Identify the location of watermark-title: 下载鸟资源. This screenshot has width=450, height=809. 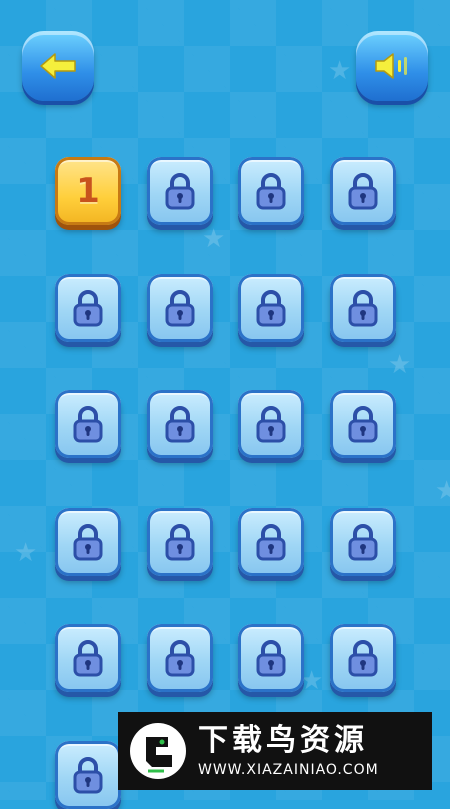
(283, 740).